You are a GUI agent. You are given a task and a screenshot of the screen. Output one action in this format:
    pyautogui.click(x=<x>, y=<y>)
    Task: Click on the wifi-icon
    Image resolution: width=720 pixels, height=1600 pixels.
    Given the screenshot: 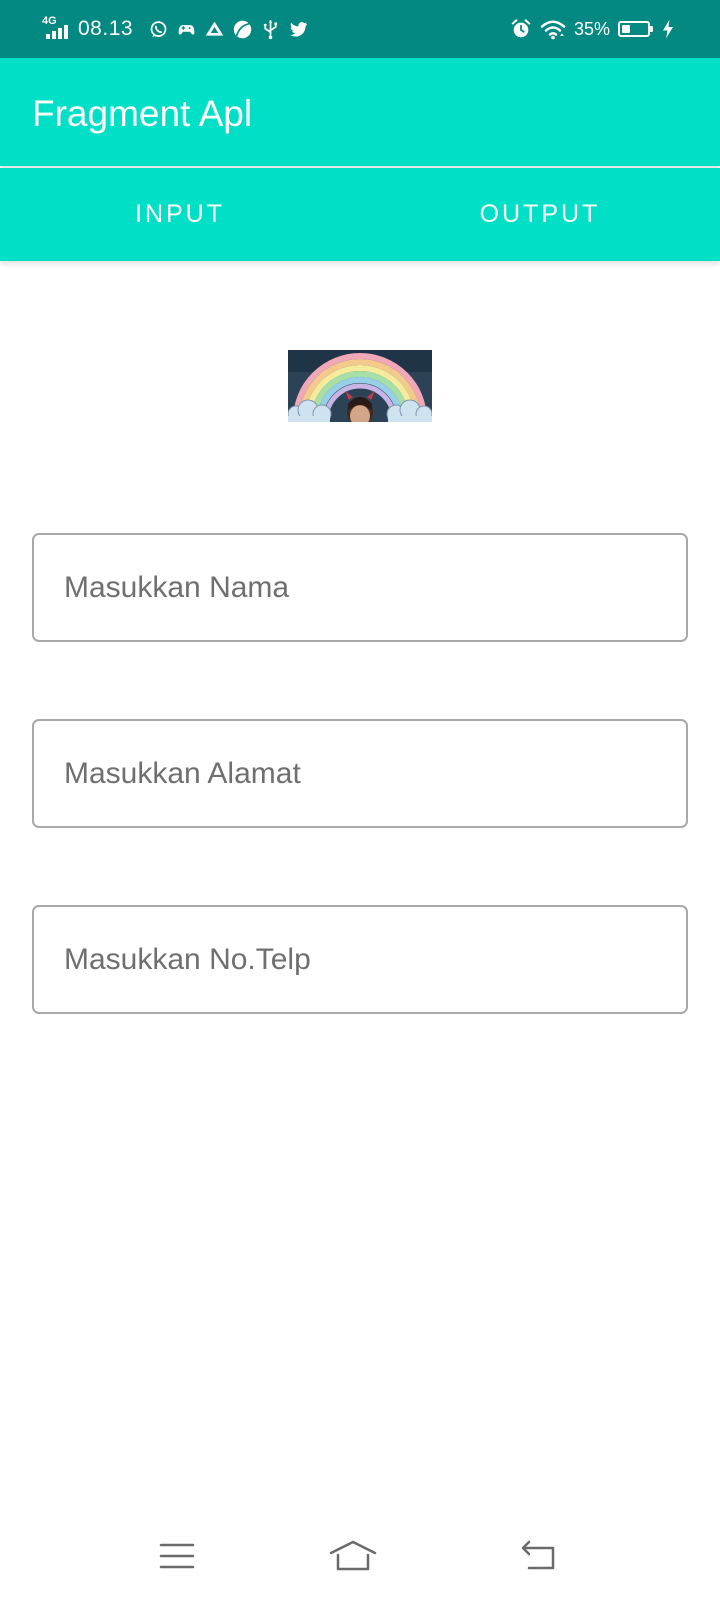 What is the action you would take?
    pyautogui.click(x=553, y=30)
    